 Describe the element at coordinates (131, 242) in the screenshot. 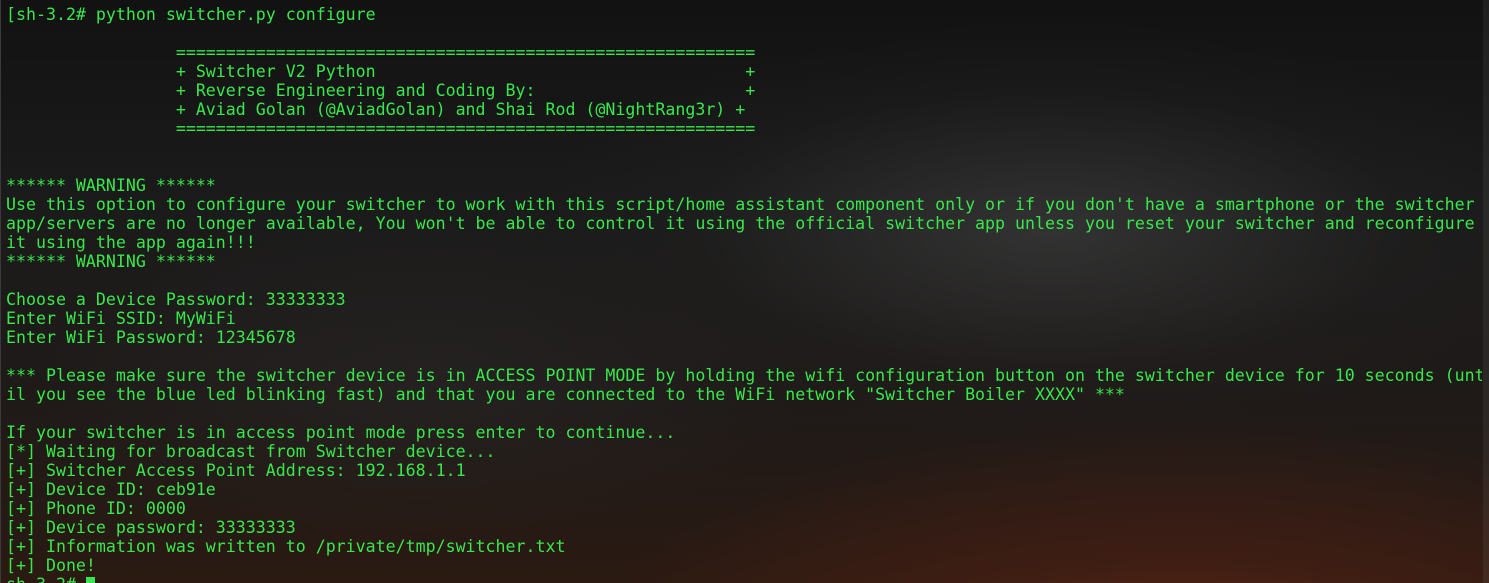

I see `warning-text: it using the app again!!!` at that location.